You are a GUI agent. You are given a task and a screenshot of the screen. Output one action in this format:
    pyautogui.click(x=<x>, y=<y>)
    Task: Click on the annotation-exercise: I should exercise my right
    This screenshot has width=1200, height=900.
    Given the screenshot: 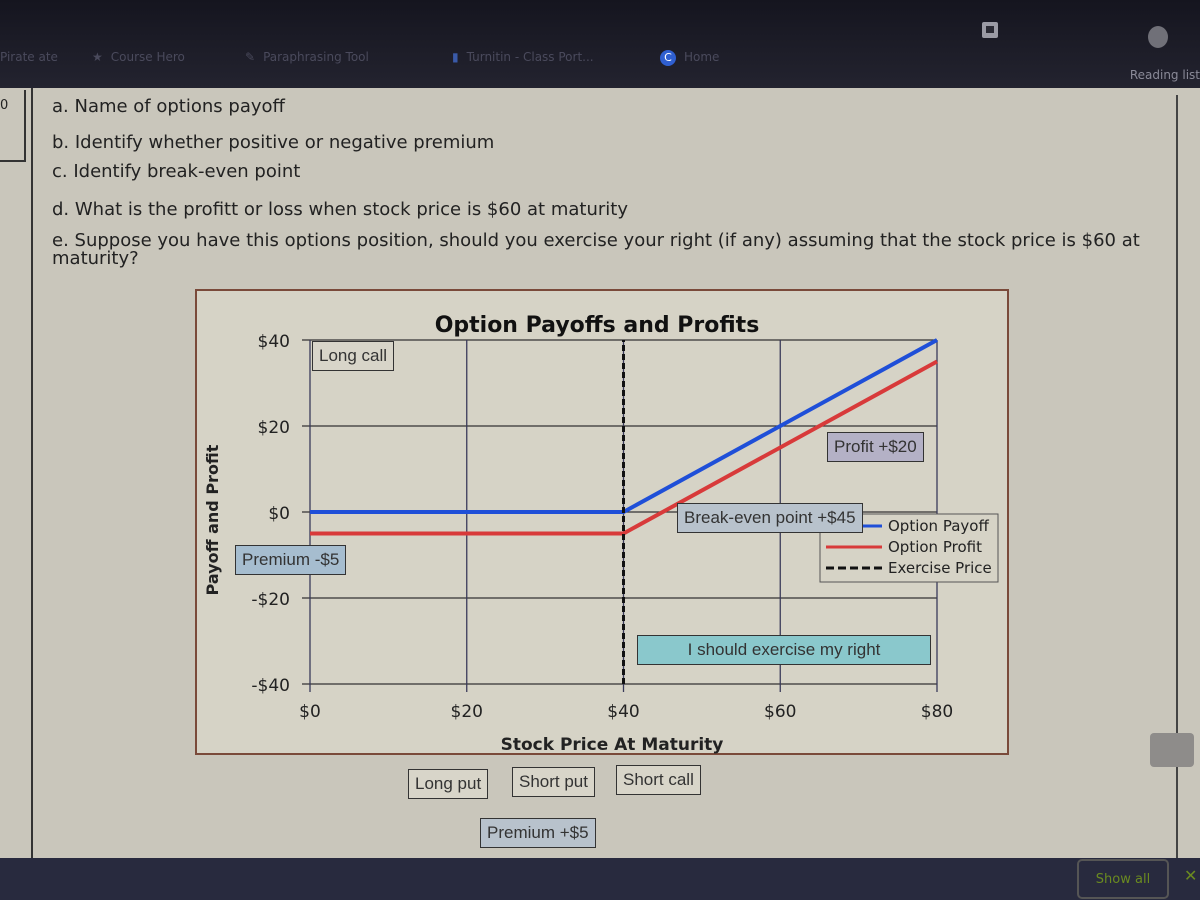 What is the action you would take?
    pyautogui.click(x=784, y=650)
    